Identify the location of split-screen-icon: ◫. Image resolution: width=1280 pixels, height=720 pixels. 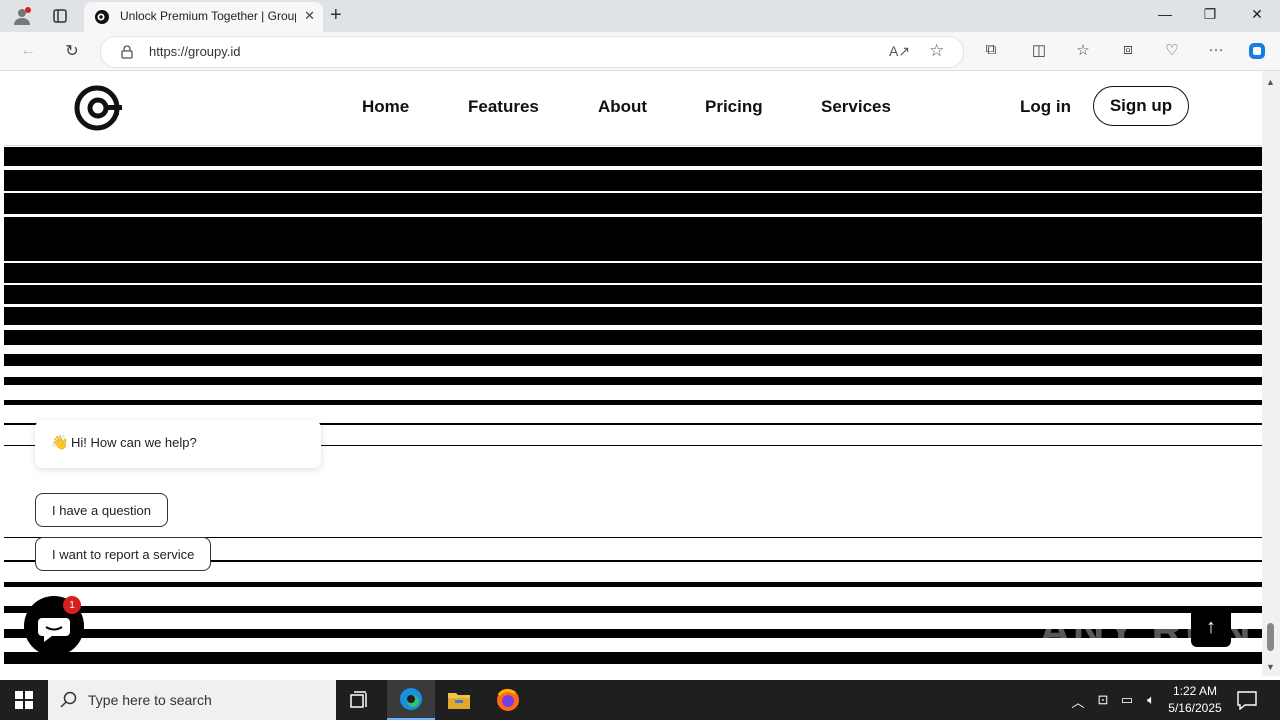
(1039, 50).